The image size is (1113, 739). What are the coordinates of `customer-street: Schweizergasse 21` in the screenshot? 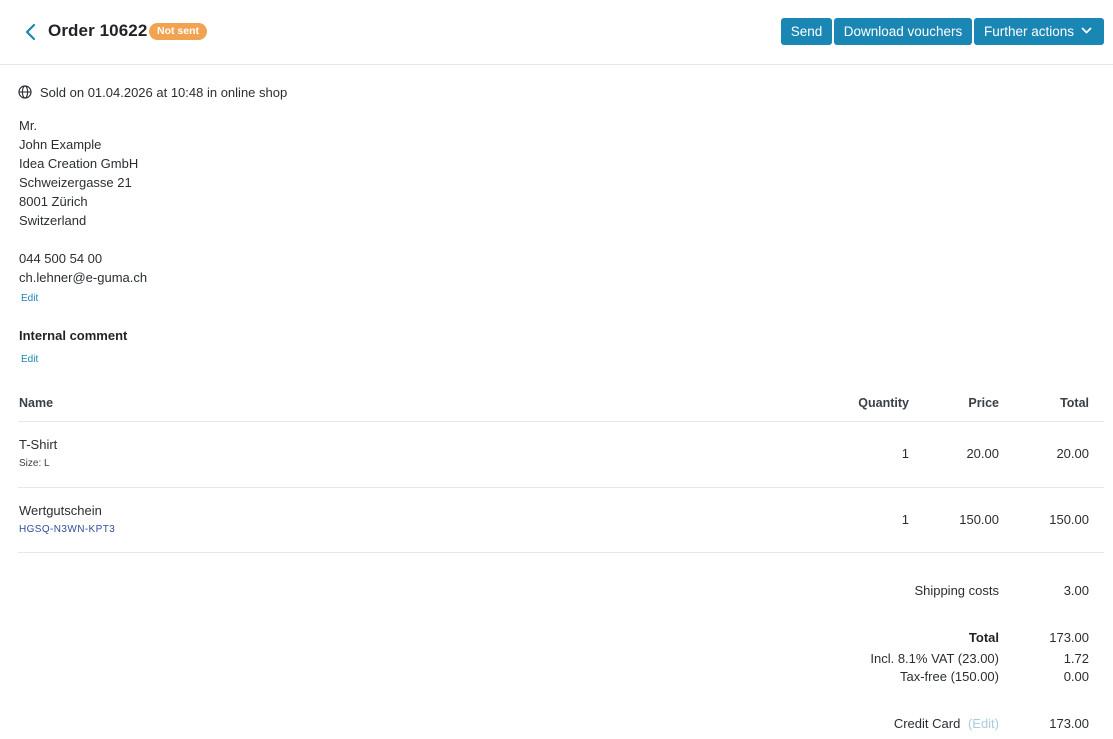 It's located at (75, 182).